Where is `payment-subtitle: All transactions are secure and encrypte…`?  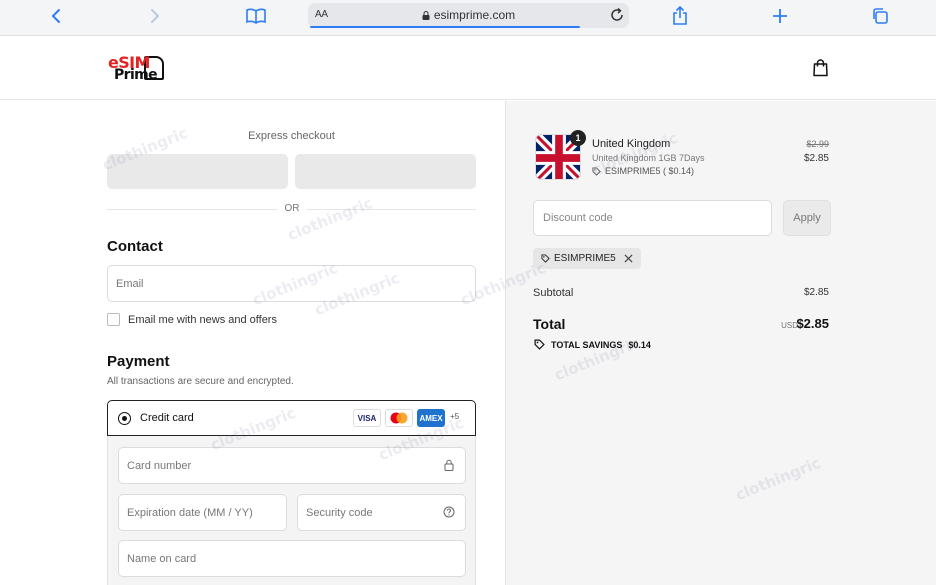
payment-subtitle: All transactions are secure and encrypte… is located at coordinates (200, 381).